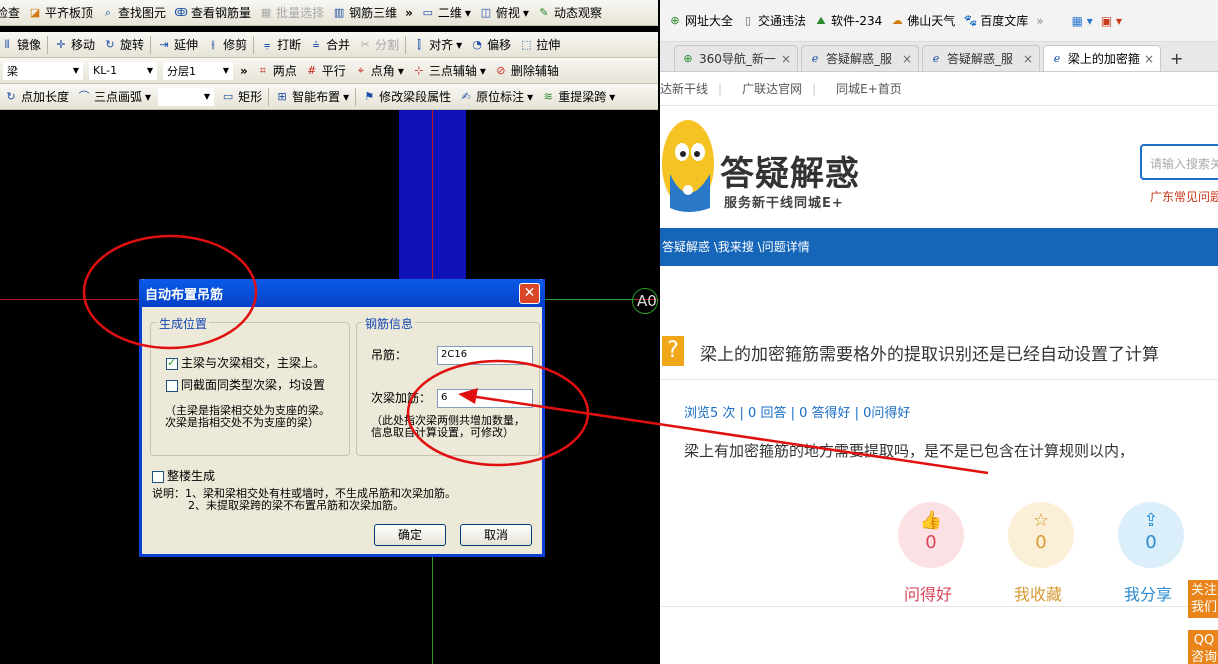  What do you see at coordinates (1039, 21) in the screenshot?
I see `bookmarks-more-button: »` at bounding box center [1039, 21].